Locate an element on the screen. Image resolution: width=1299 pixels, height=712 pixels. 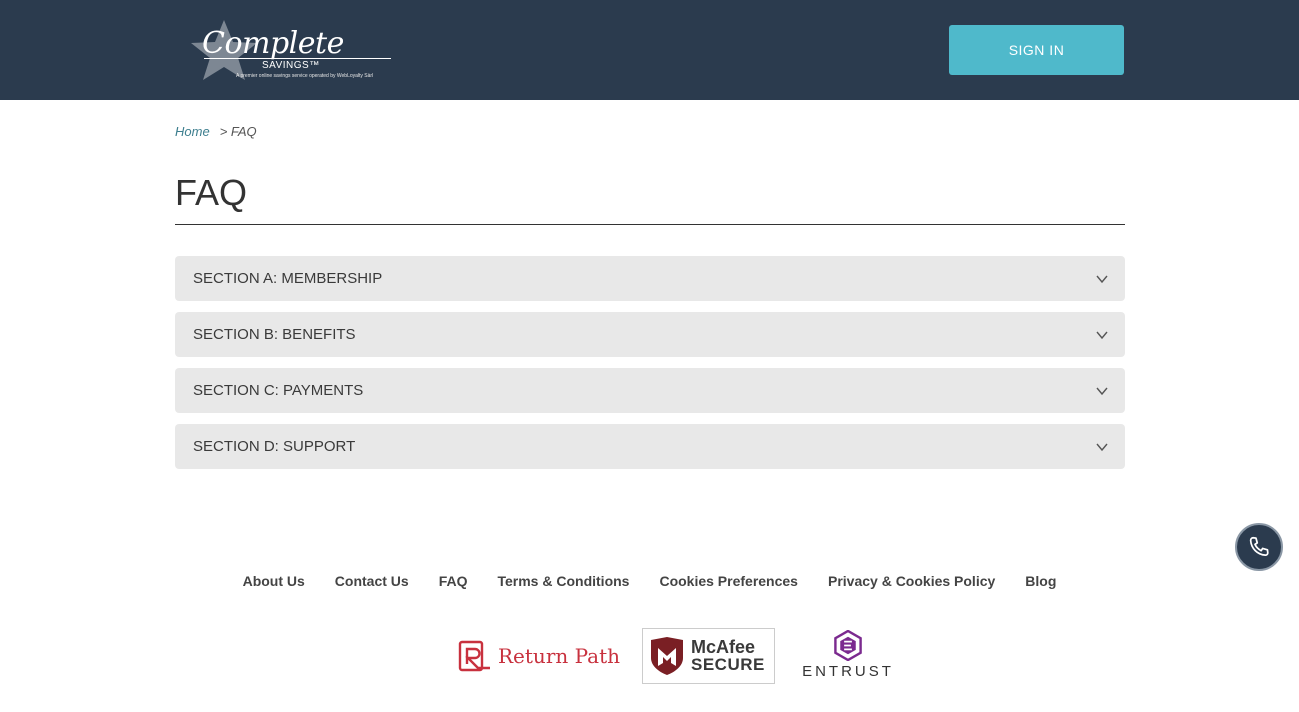
call-button is located at coordinates (1259, 547).